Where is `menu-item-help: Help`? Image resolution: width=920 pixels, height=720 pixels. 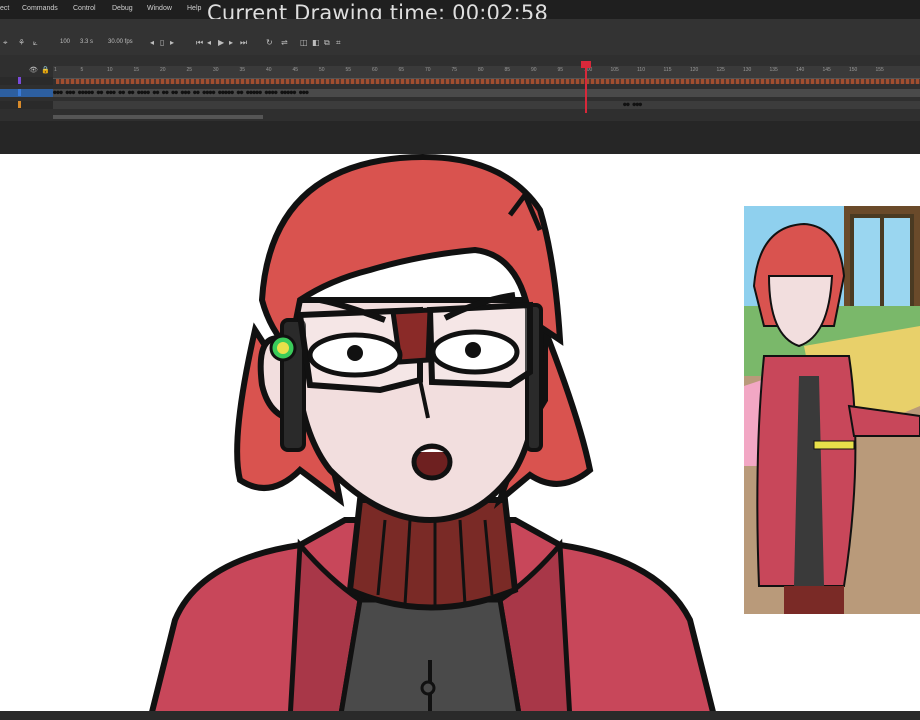 menu-item-help: Help is located at coordinates (194, 8).